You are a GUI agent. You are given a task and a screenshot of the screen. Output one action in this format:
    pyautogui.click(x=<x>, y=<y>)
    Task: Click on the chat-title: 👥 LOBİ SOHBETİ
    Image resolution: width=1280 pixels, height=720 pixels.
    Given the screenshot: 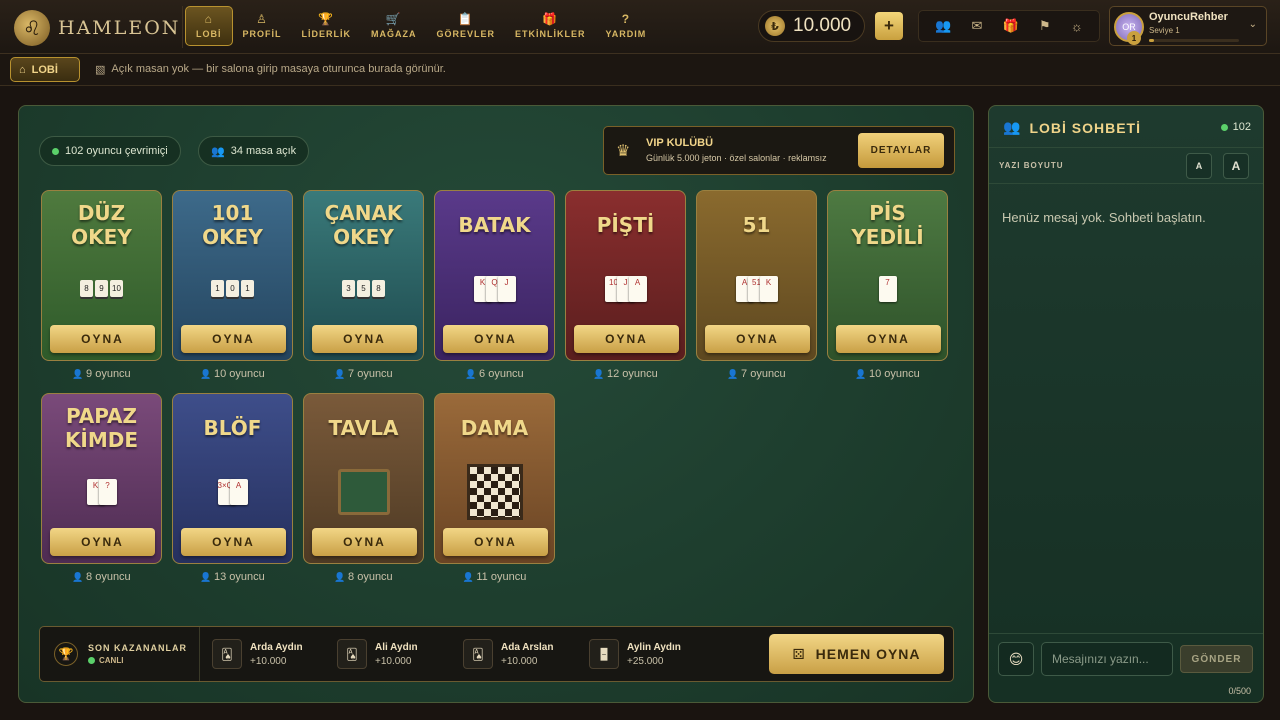 What is the action you would take?
    pyautogui.click(x=1072, y=127)
    